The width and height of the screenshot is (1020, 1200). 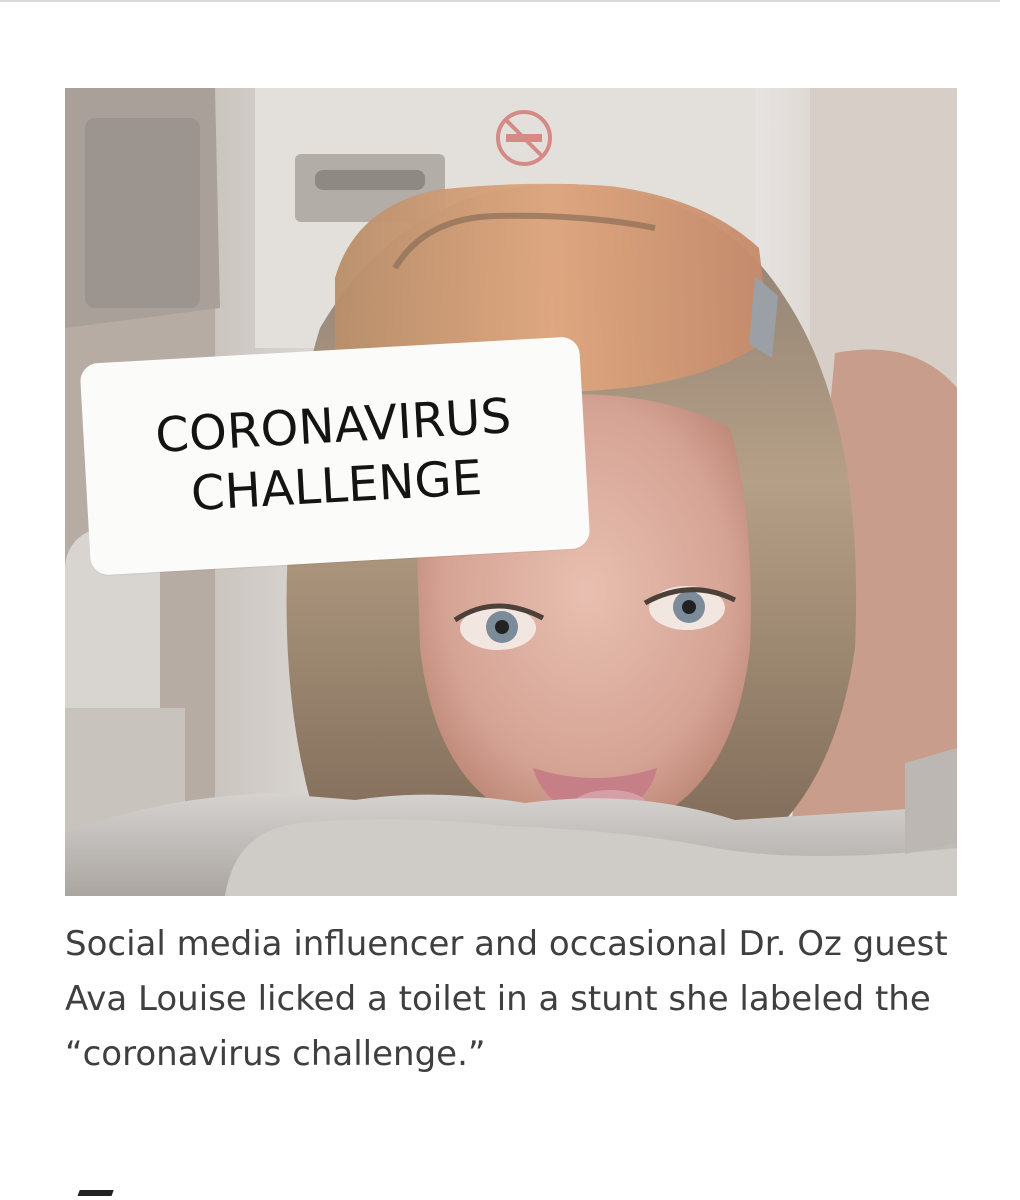 What do you see at coordinates (93, 1185) in the screenshot?
I see `heading-fragment` at bounding box center [93, 1185].